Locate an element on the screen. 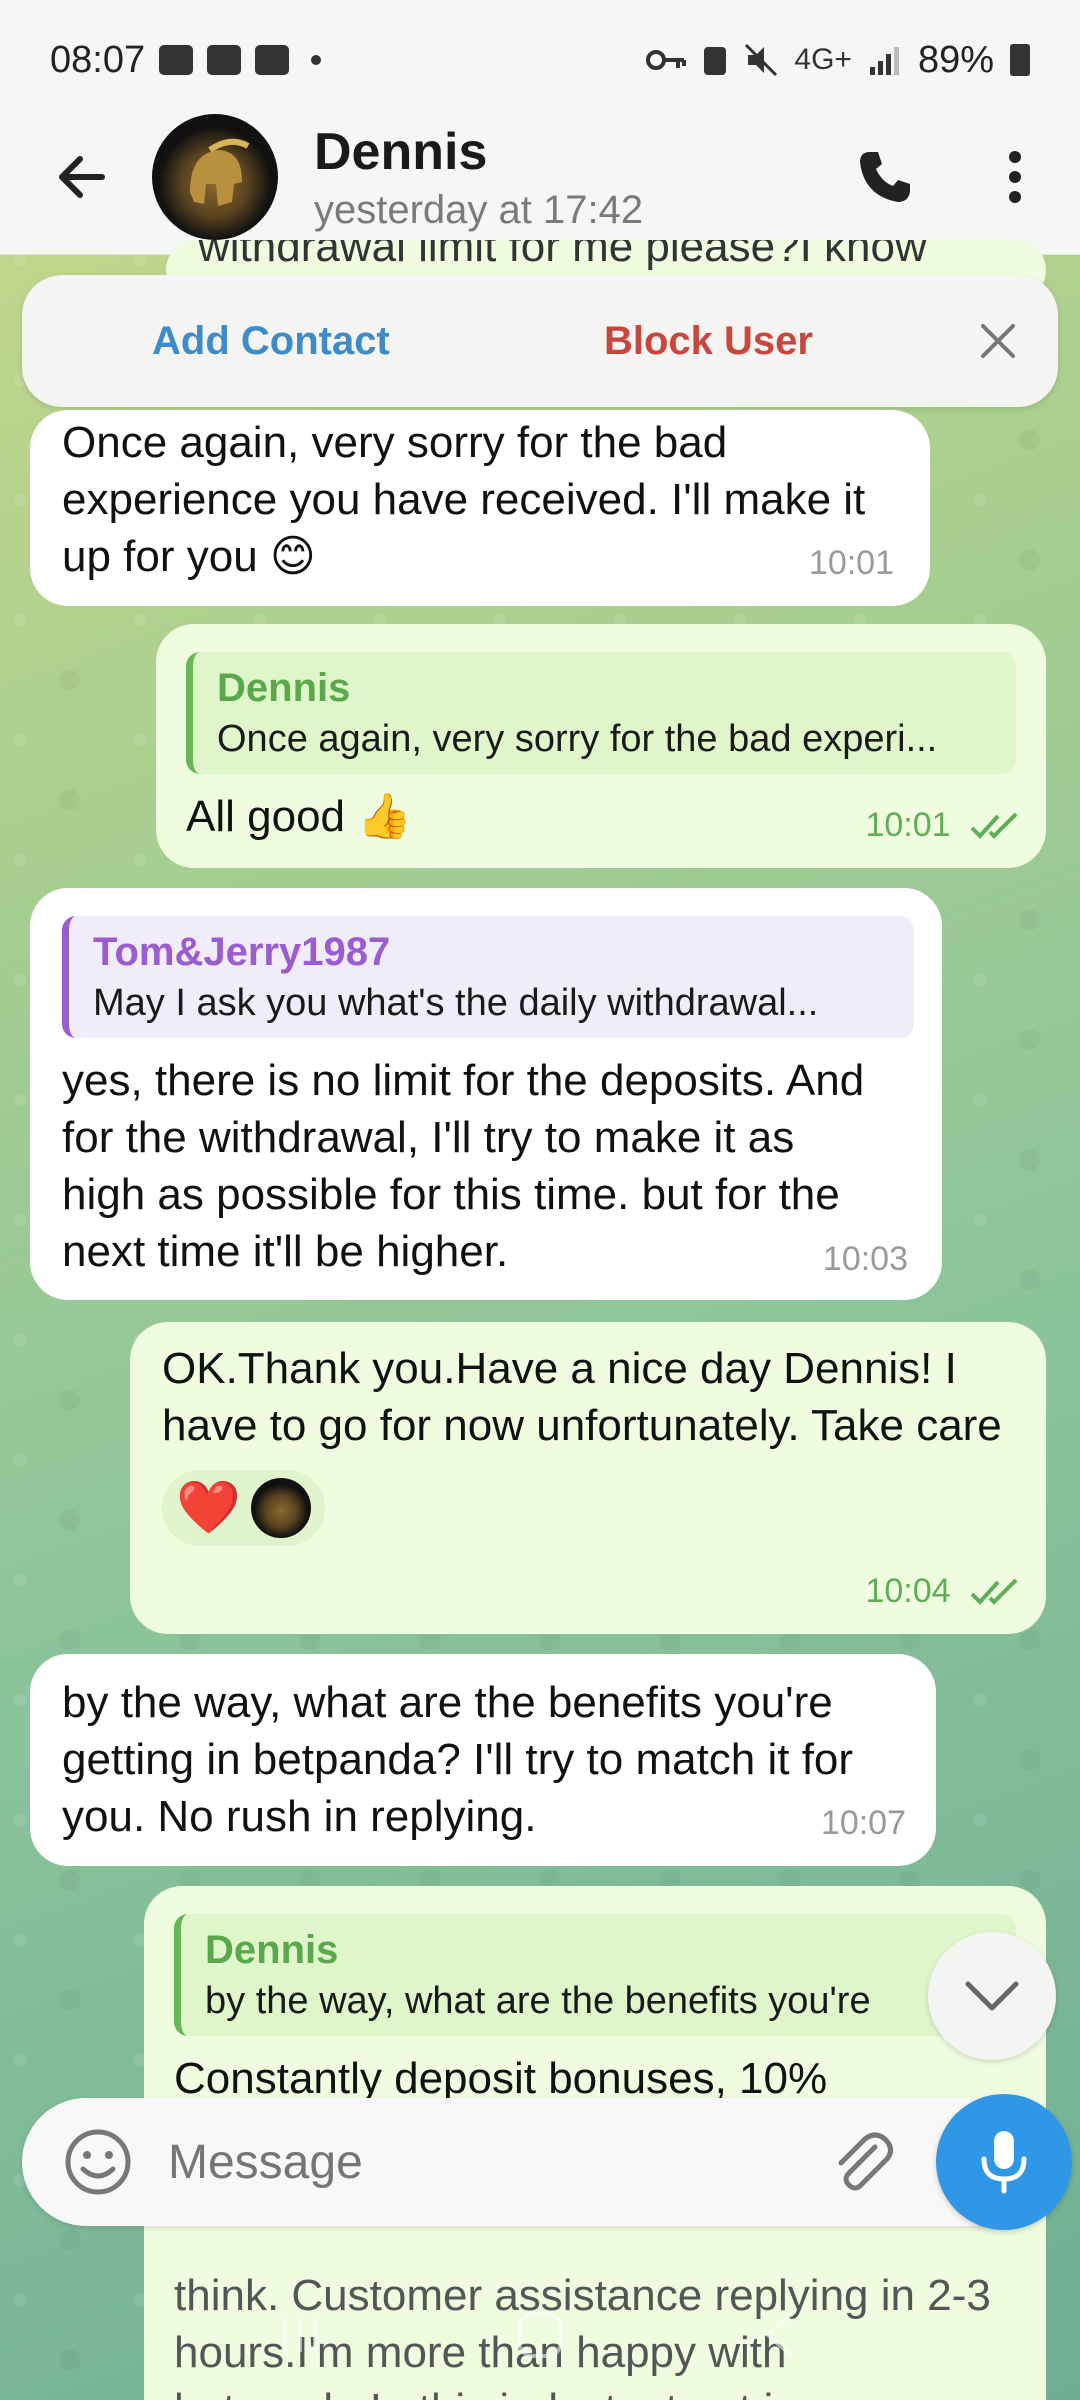 The image size is (1080, 2400). more-options-button is located at coordinates (1015, 177).